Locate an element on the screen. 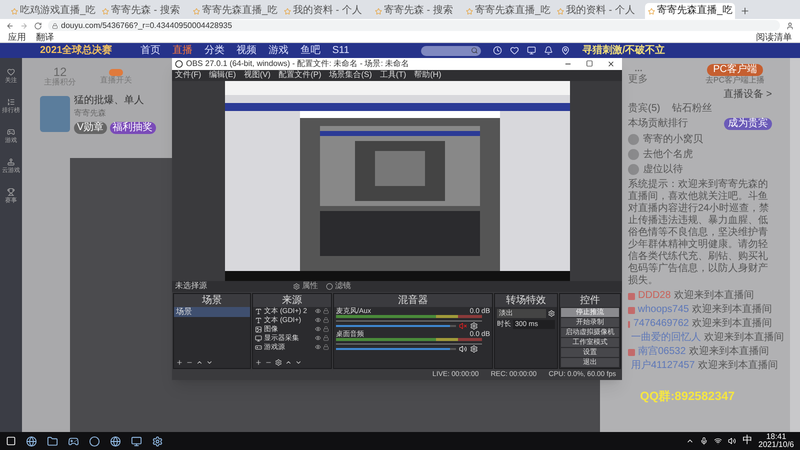  clock-time: 18:41 is located at coordinates (776, 437).